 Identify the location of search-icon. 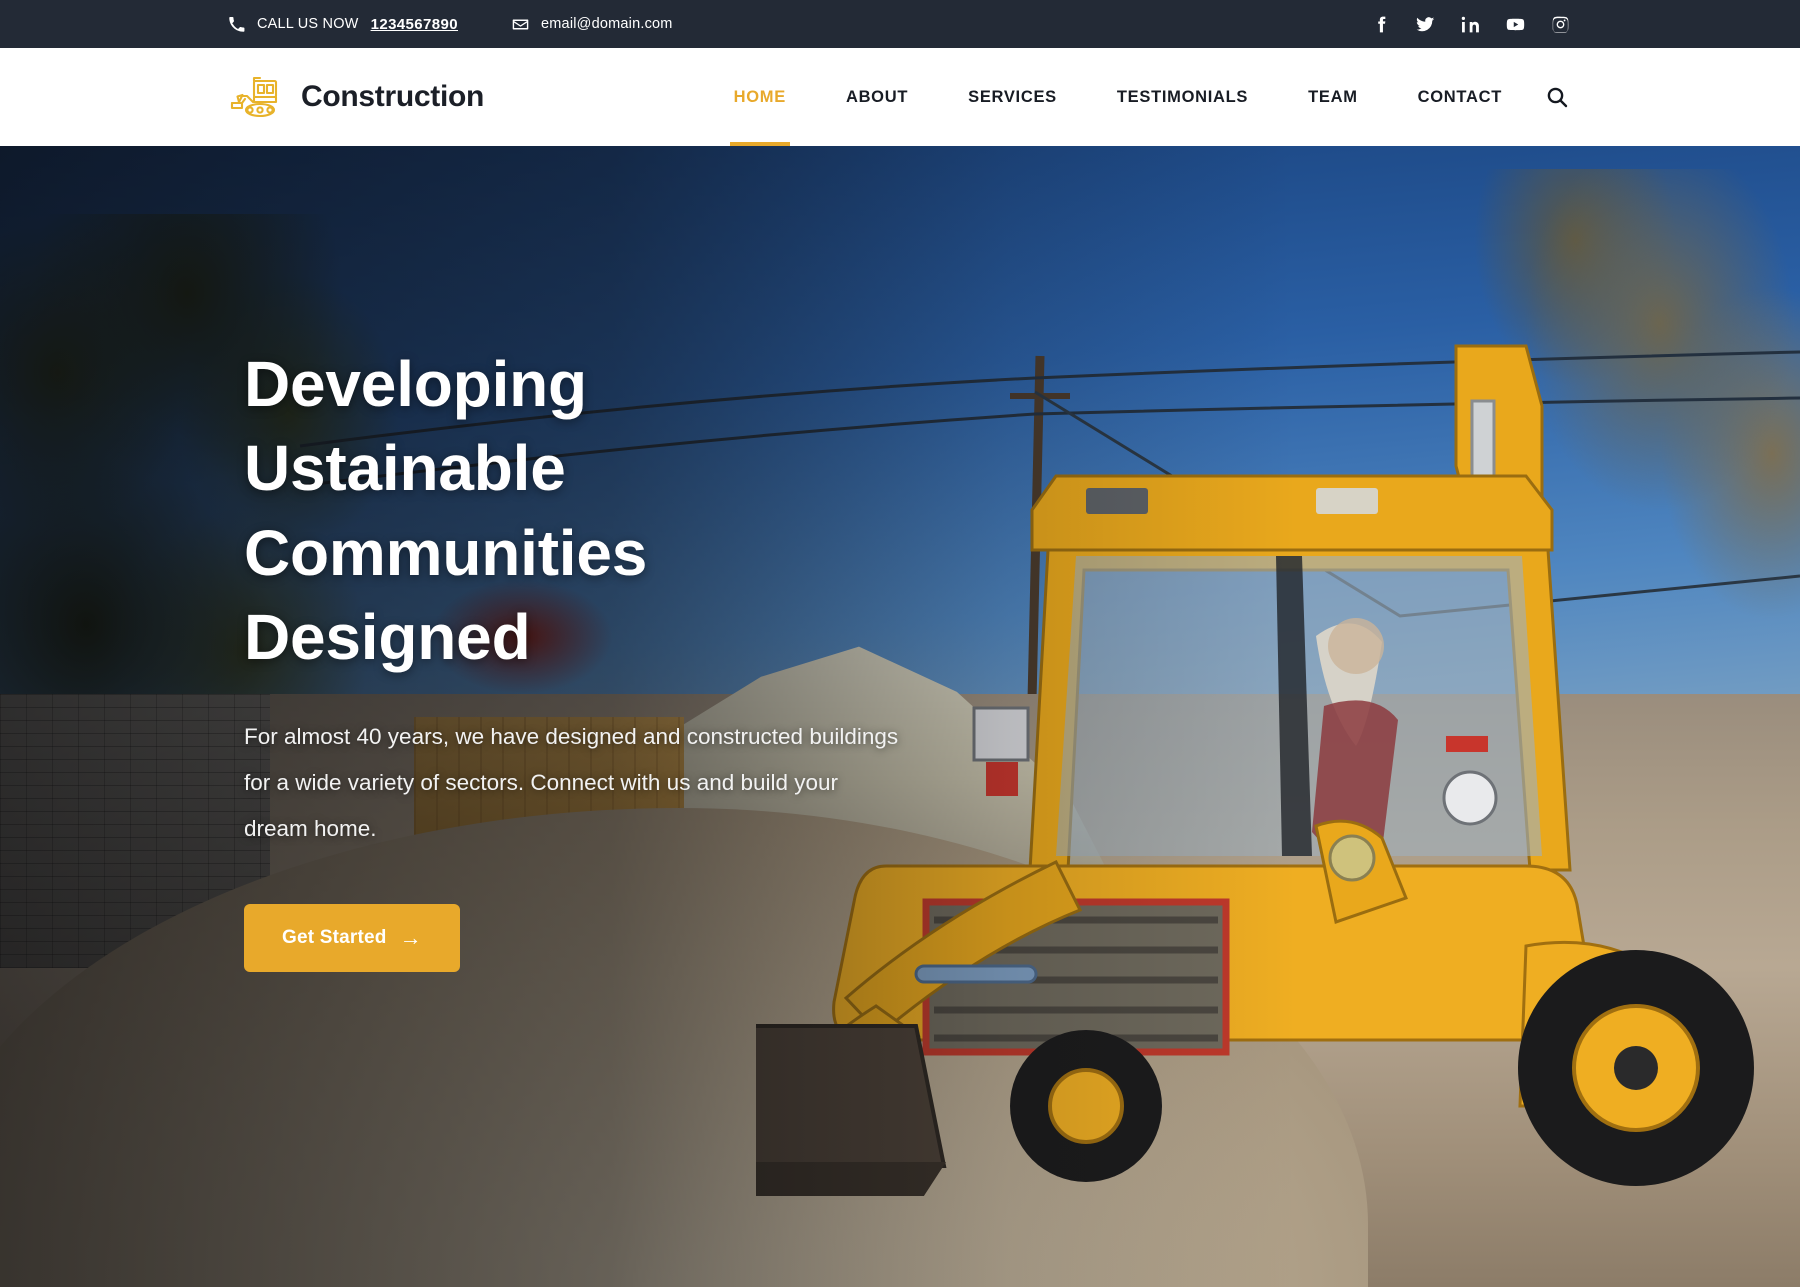
(1557, 97).